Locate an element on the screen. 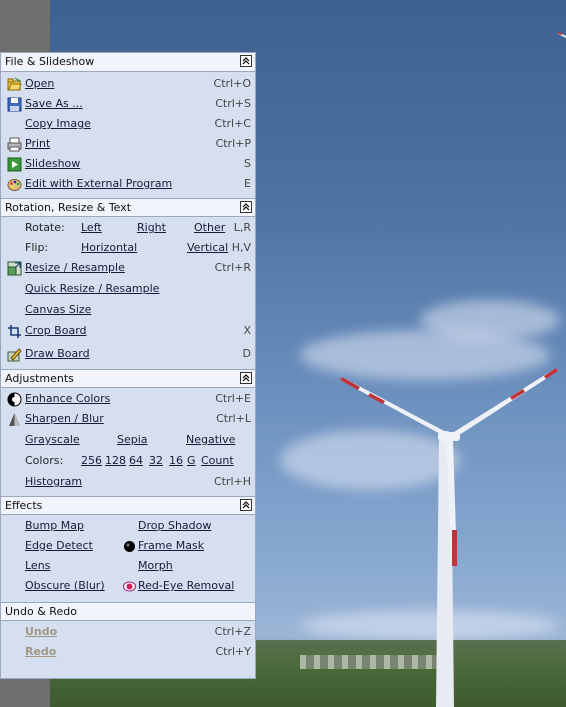  shortcut: H,V is located at coordinates (241, 247).